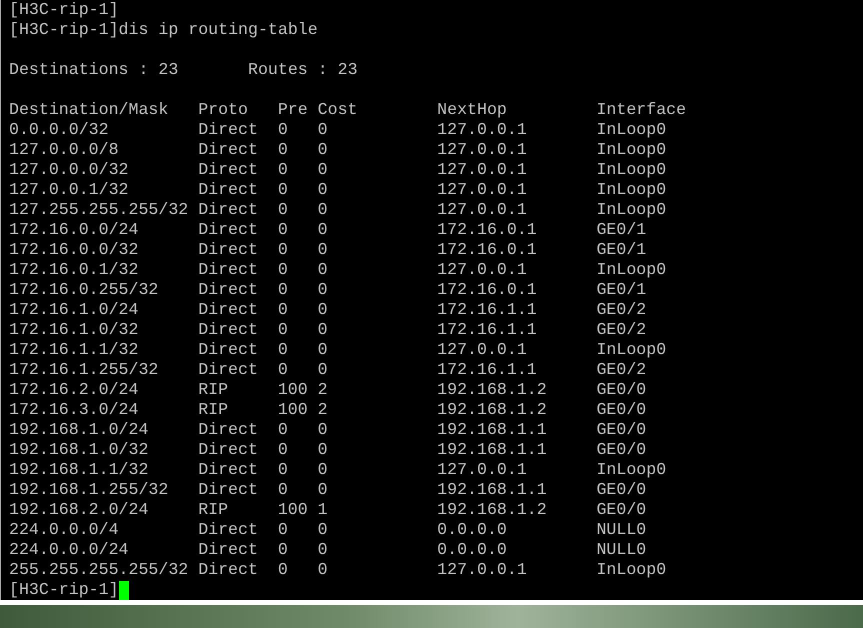 The image size is (863, 628). What do you see at coordinates (472, 110) in the screenshot?
I see `column-header: NextHop` at bounding box center [472, 110].